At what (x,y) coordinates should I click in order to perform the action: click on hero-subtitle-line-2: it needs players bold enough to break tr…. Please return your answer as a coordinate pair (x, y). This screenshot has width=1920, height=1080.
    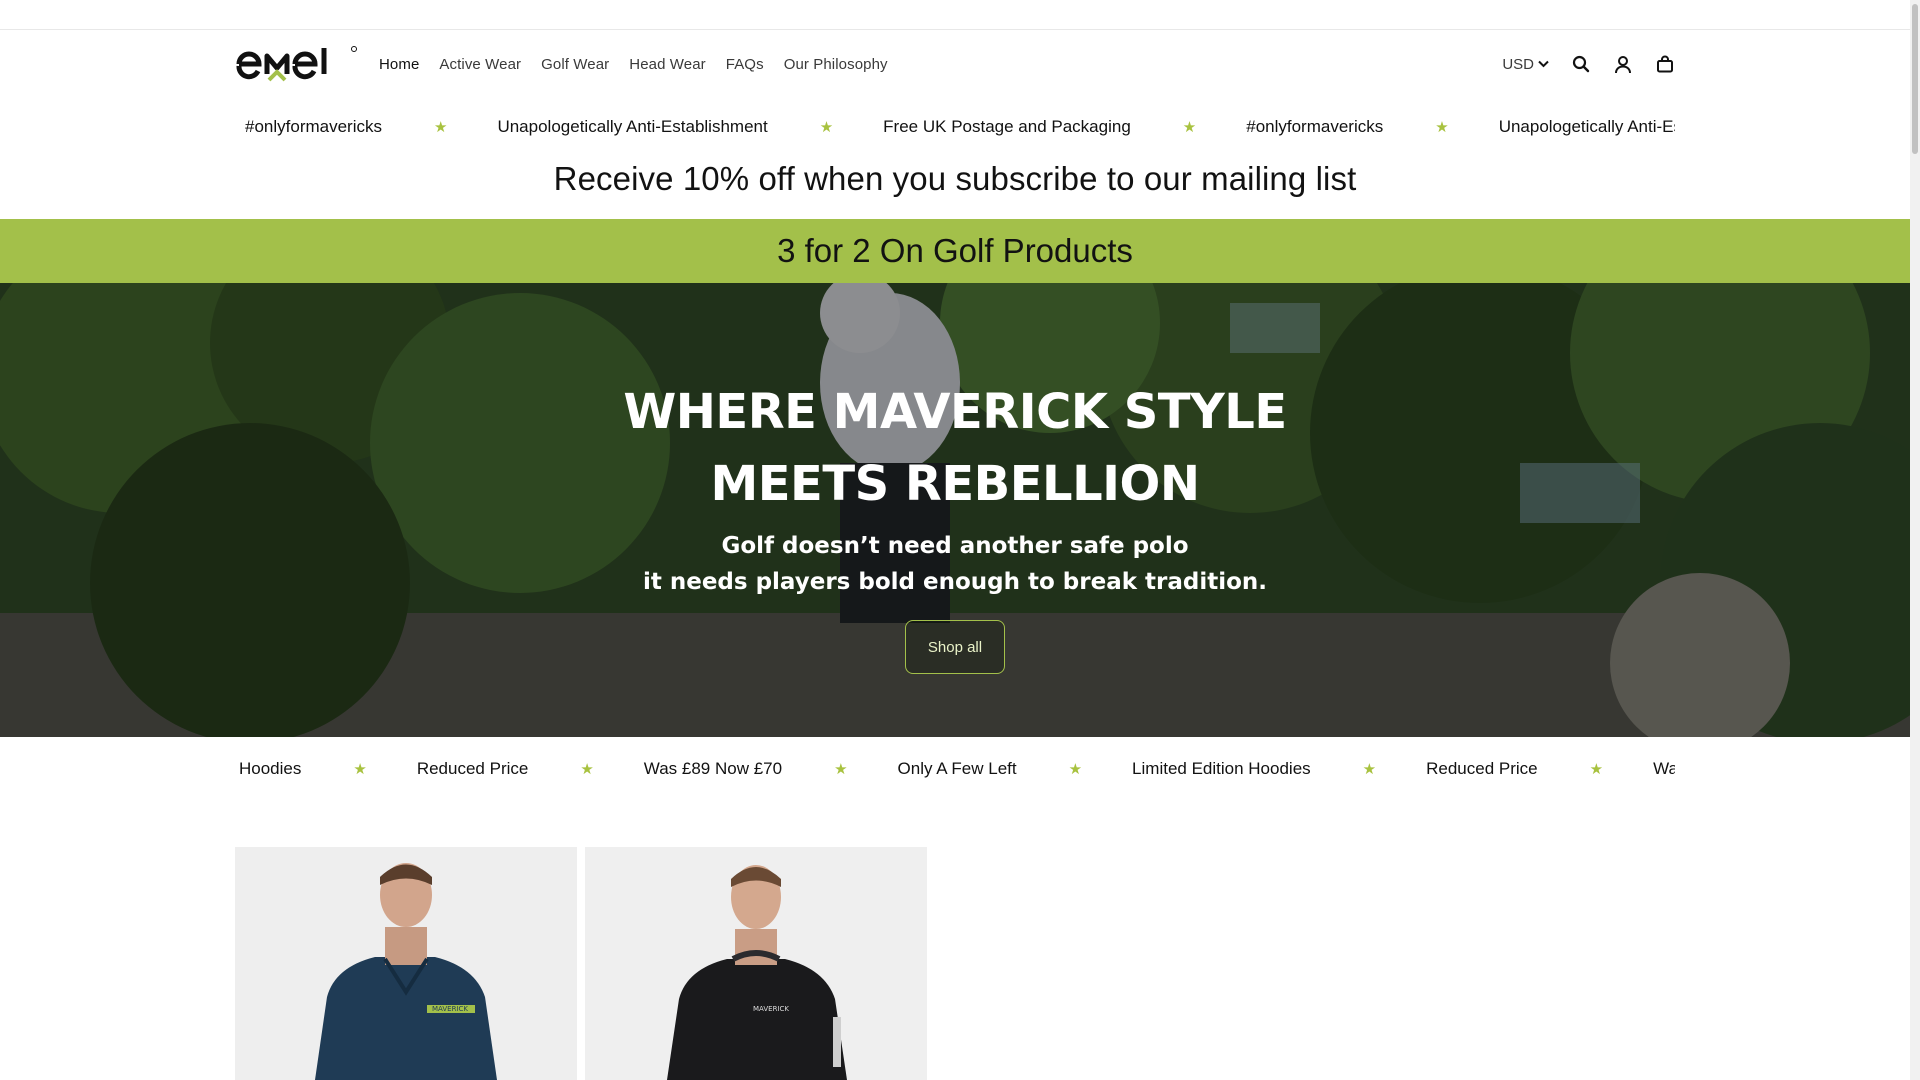
    Looking at the image, I should click on (955, 582).